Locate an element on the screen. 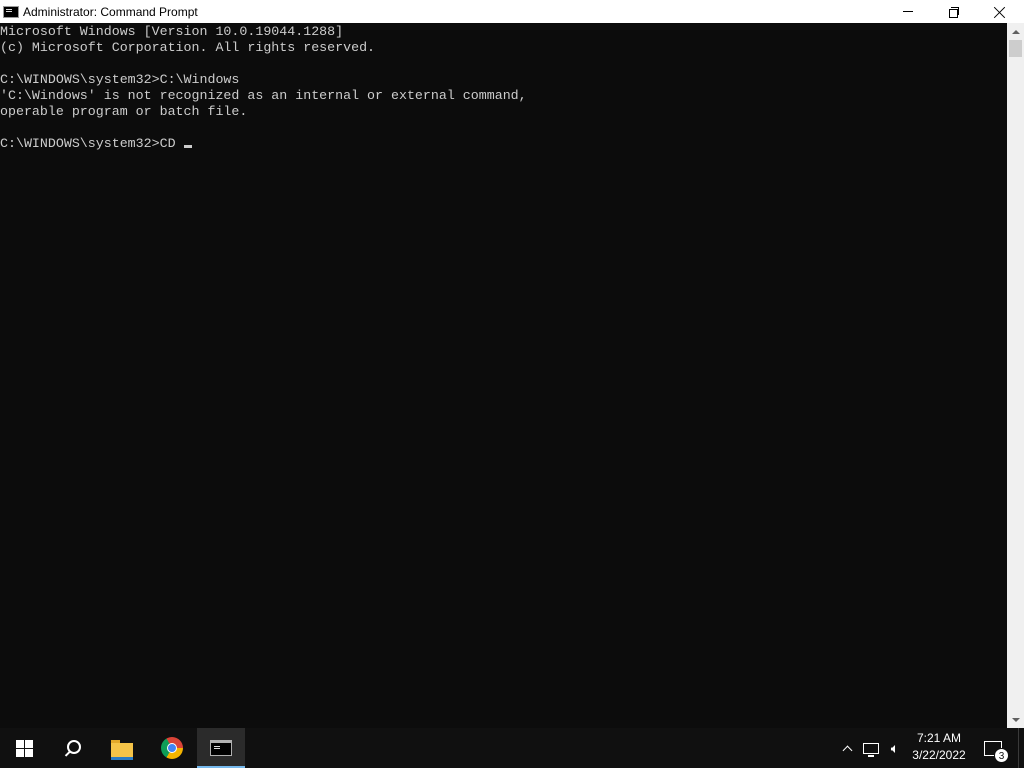  console-prompt-line: C:\WINDOWS\system32>CD is located at coordinates (96, 144).